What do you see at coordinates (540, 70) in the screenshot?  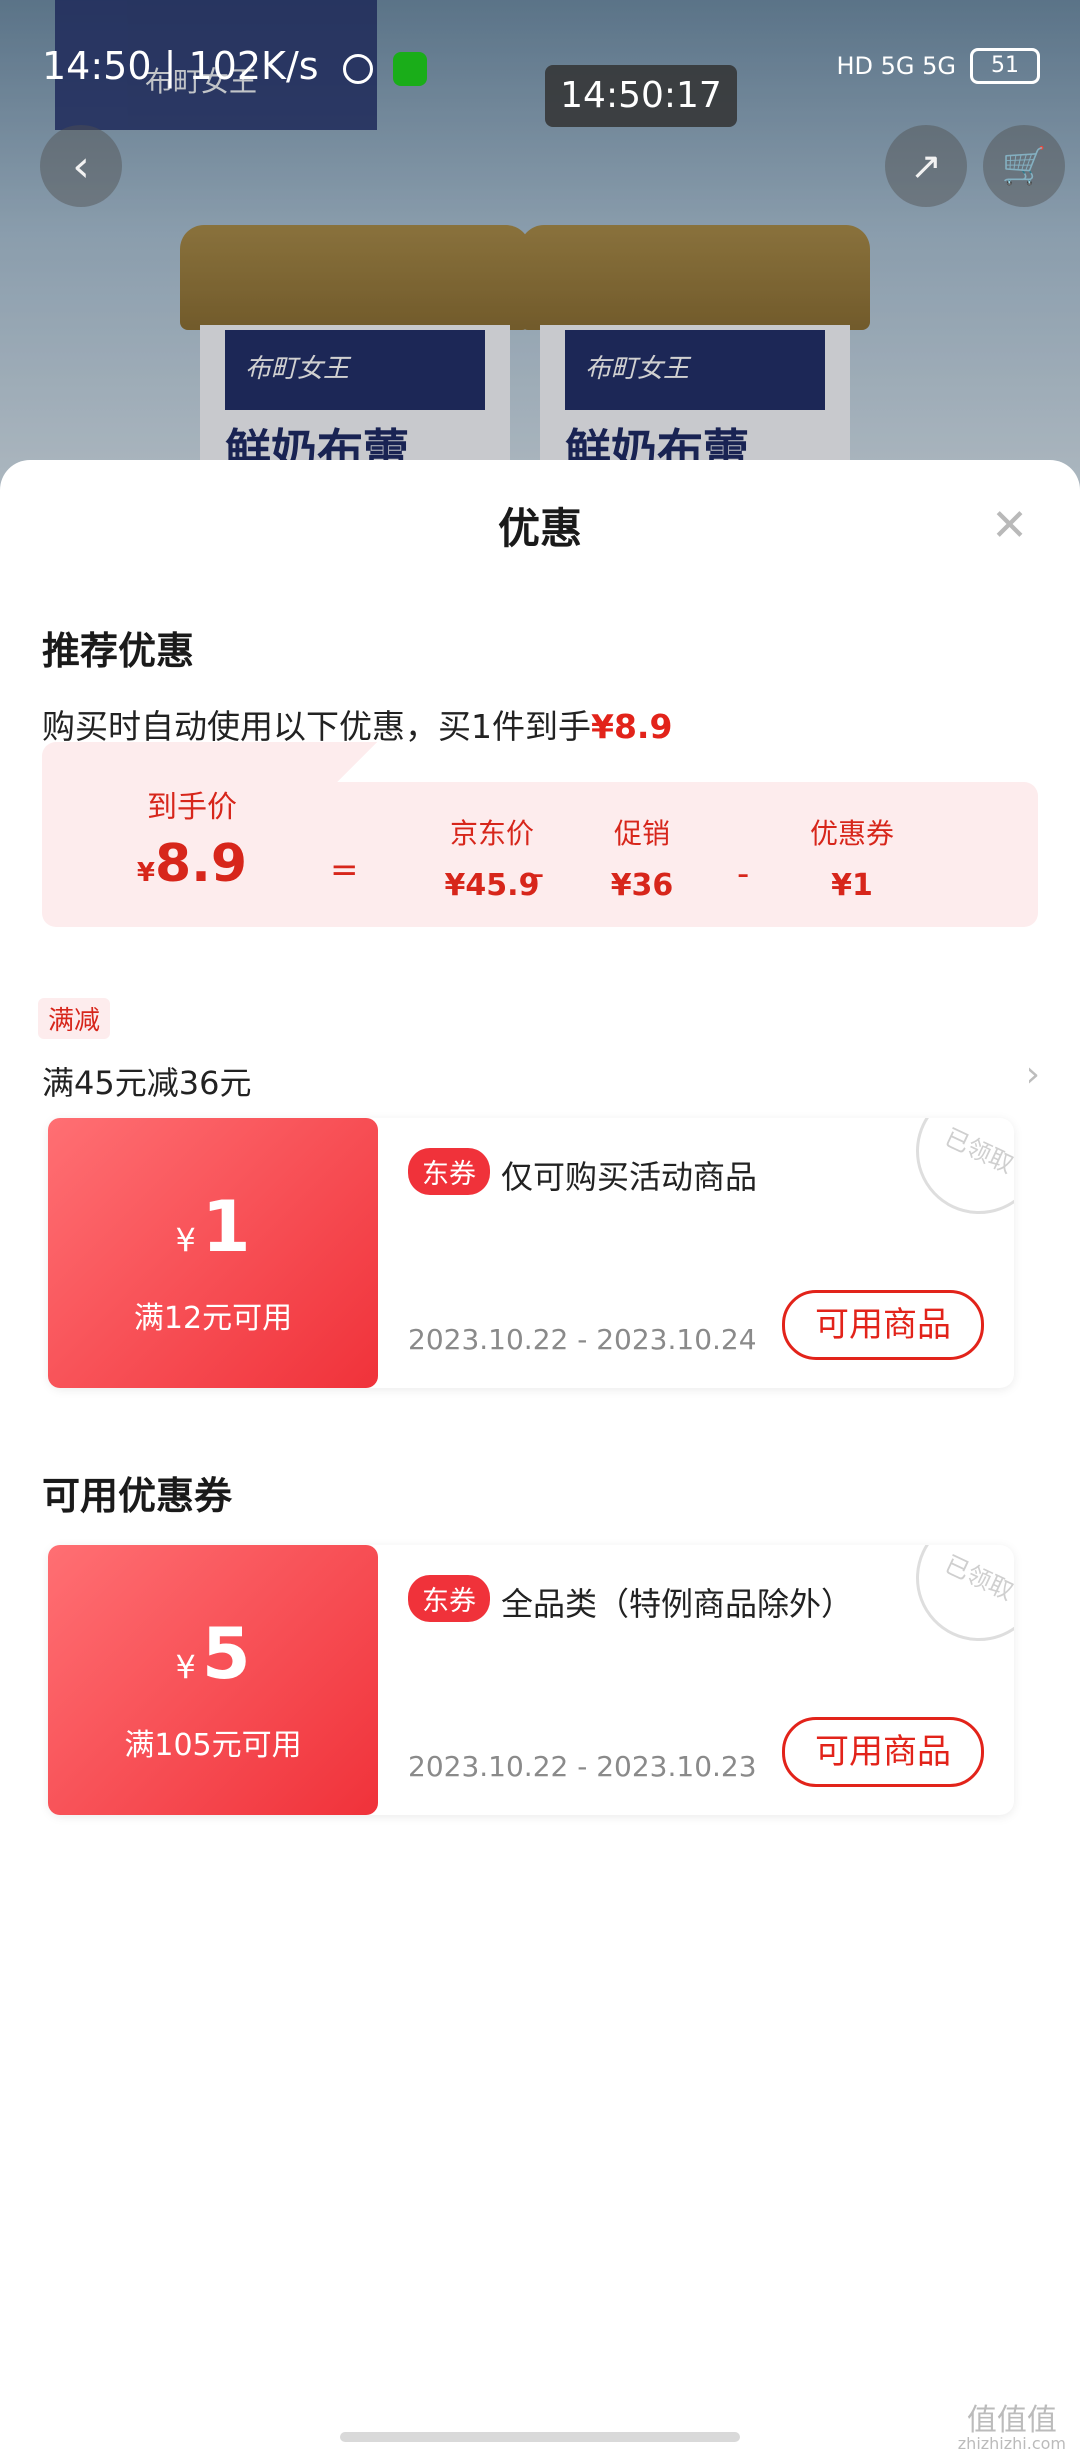 I see `status-bar: 14:50 | 102K/s 14:50:17 HD 5G 5G 51` at bounding box center [540, 70].